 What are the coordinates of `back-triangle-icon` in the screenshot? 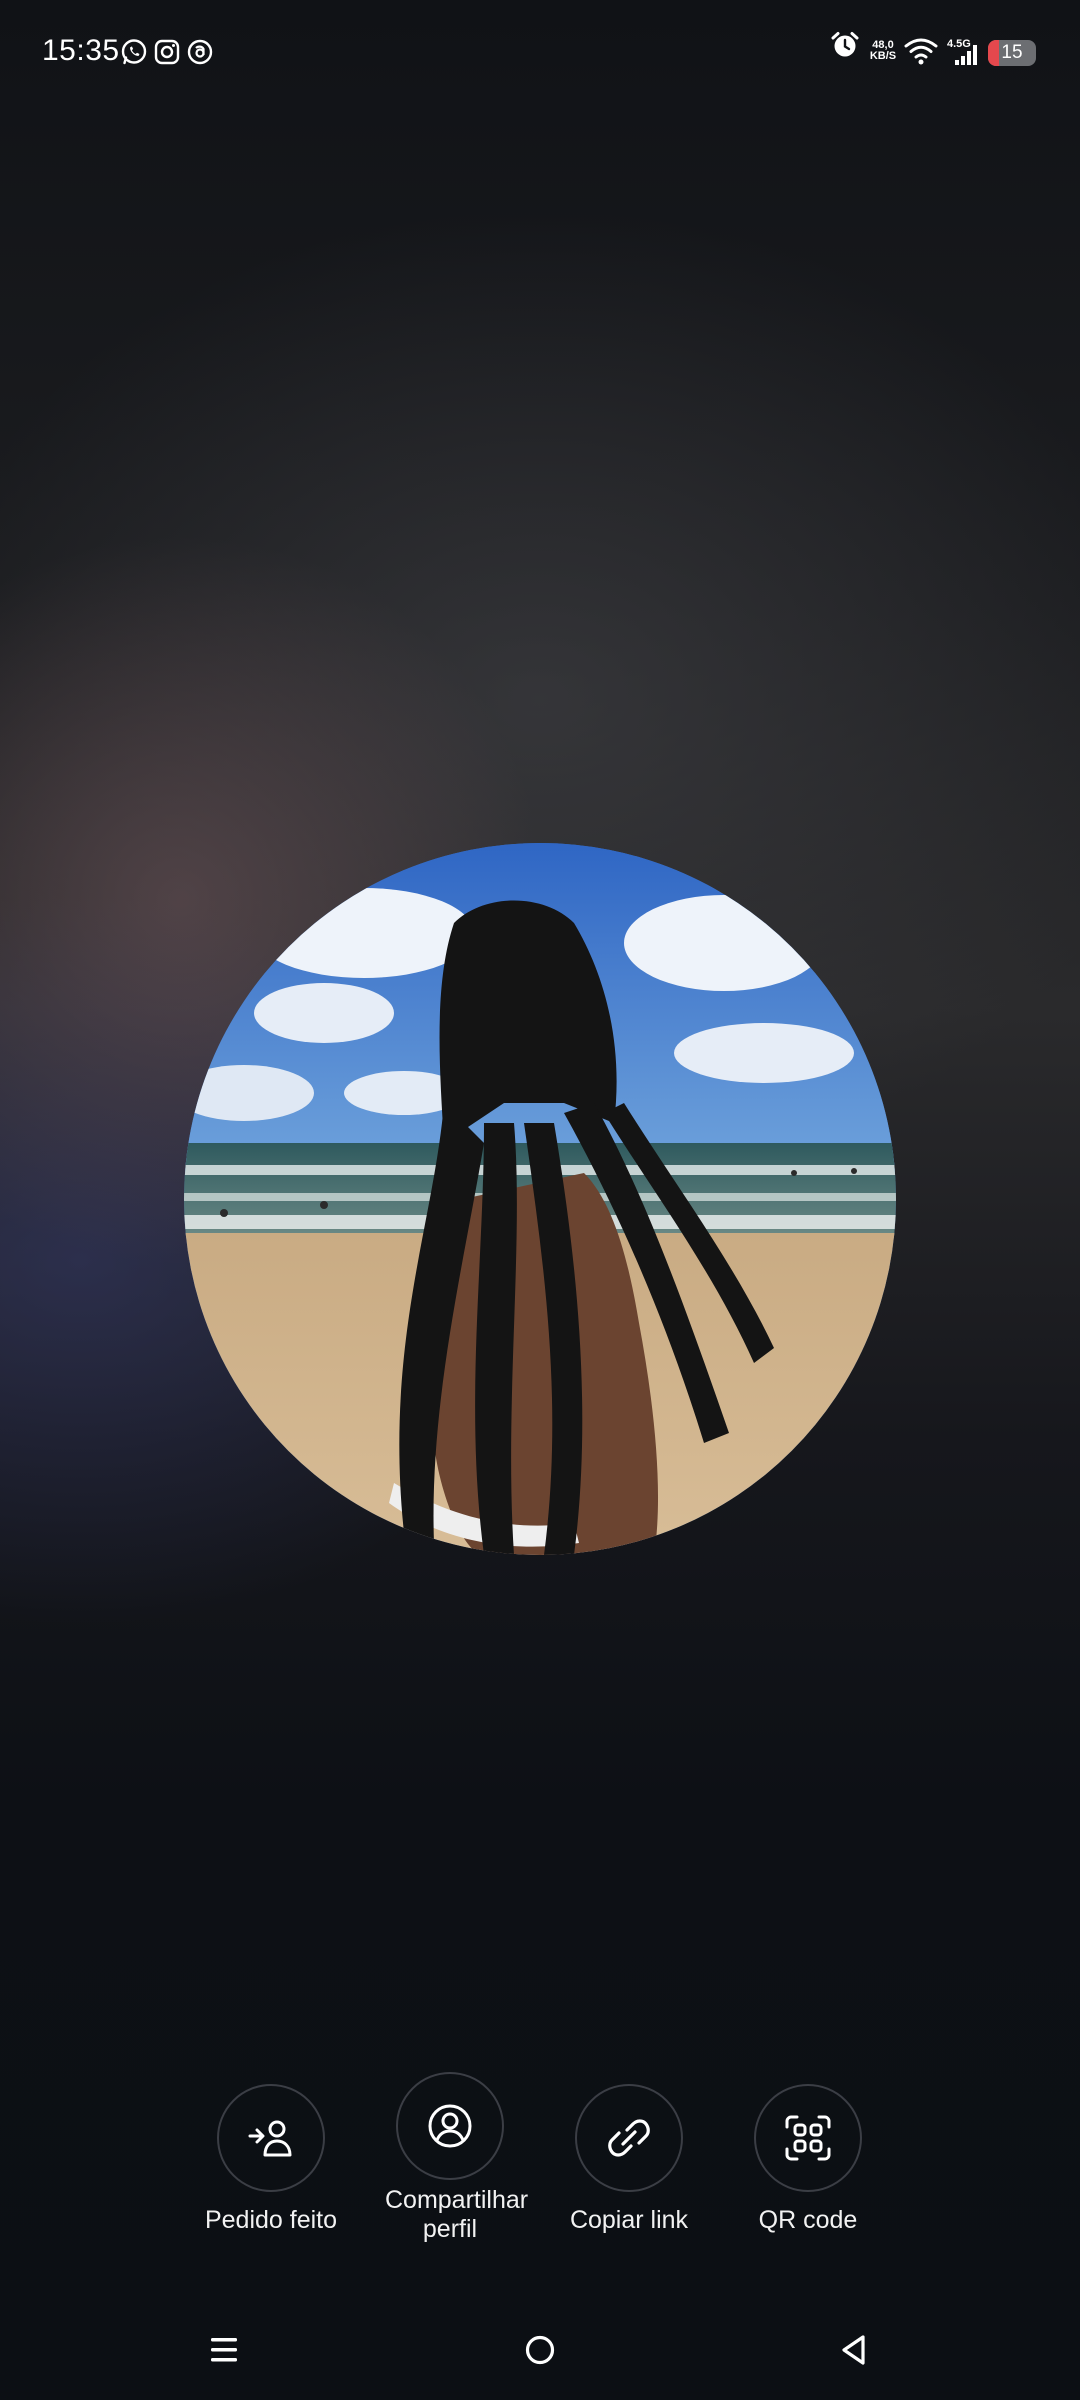 It's located at (853, 2350).